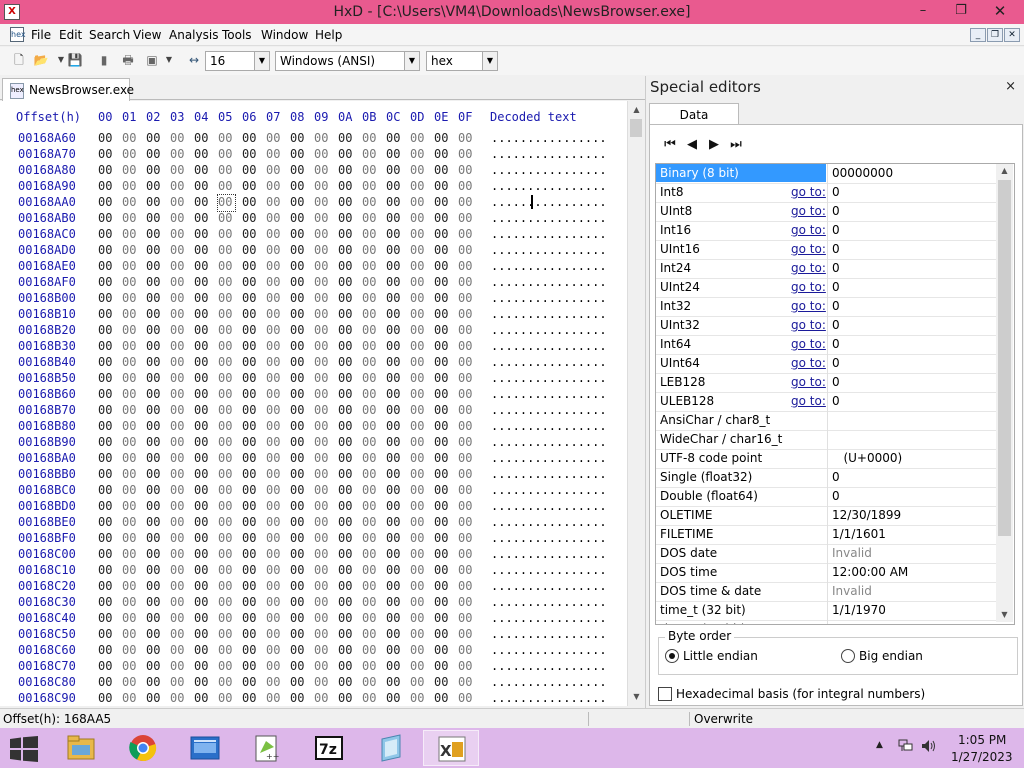 This screenshot has width=1024, height=768. Describe the element at coordinates (911, 553) in the screenshot. I see `inspector-value: Invalid` at that location.